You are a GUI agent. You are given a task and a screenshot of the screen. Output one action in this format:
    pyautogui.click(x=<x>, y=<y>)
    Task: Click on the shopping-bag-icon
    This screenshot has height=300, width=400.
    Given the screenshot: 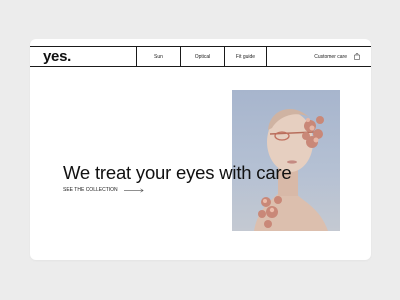 What is the action you would take?
    pyautogui.click(x=357, y=56)
    